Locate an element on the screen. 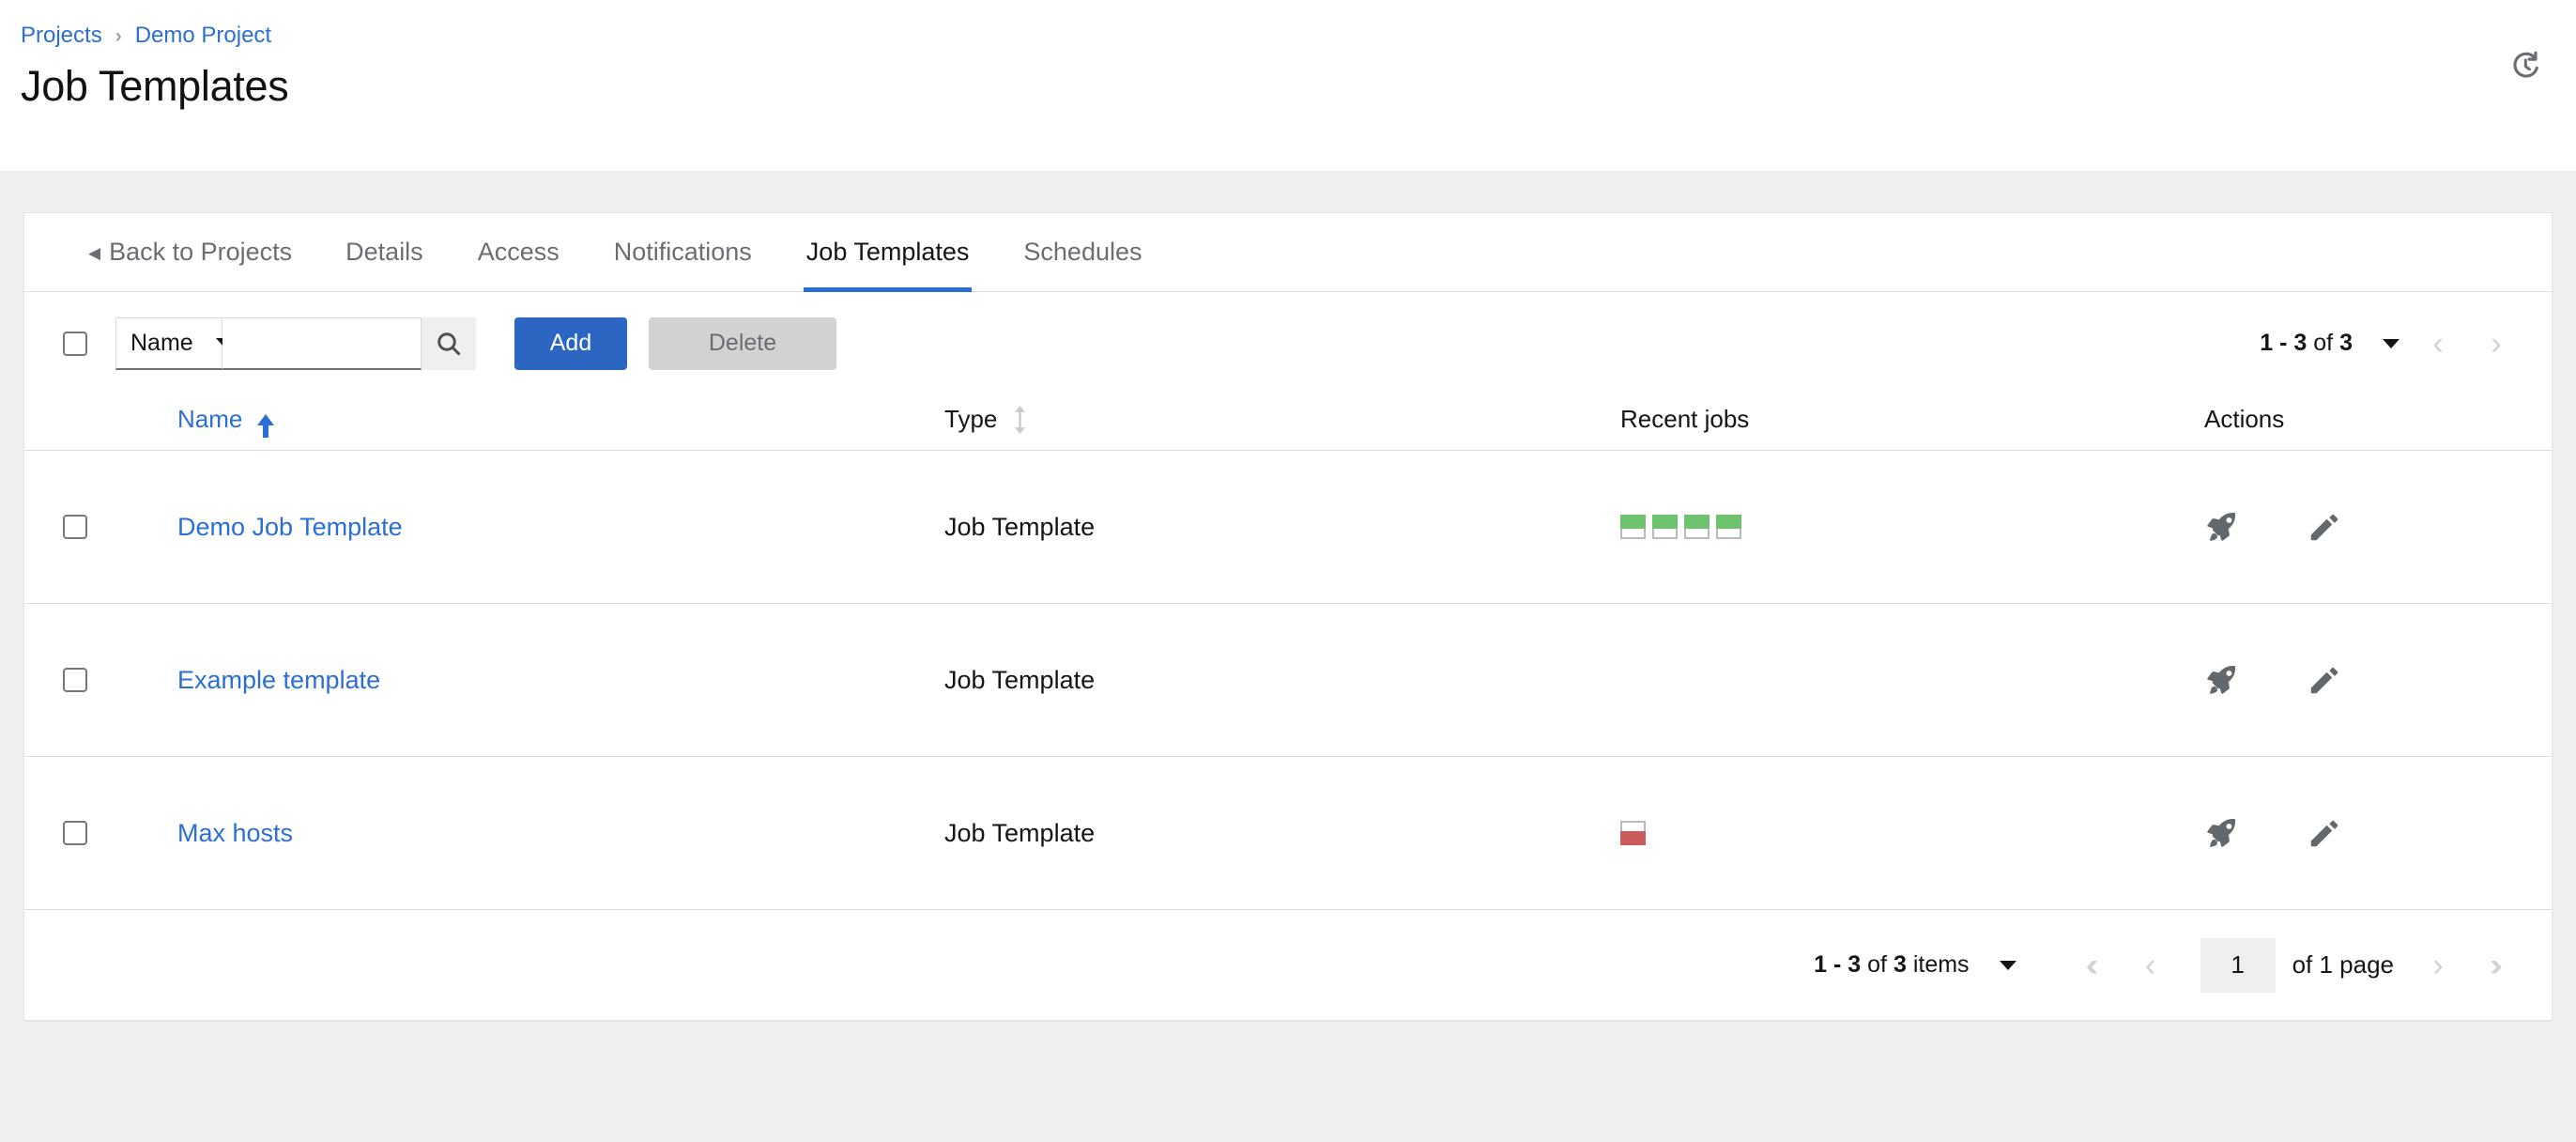 This screenshot has width=2576, height=1142. history-button is located at coordinates (2525, 65).